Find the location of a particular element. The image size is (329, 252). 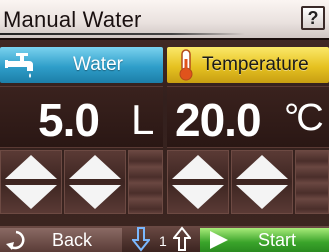

page-title: Manual Water is located at coordinates (72, 19).